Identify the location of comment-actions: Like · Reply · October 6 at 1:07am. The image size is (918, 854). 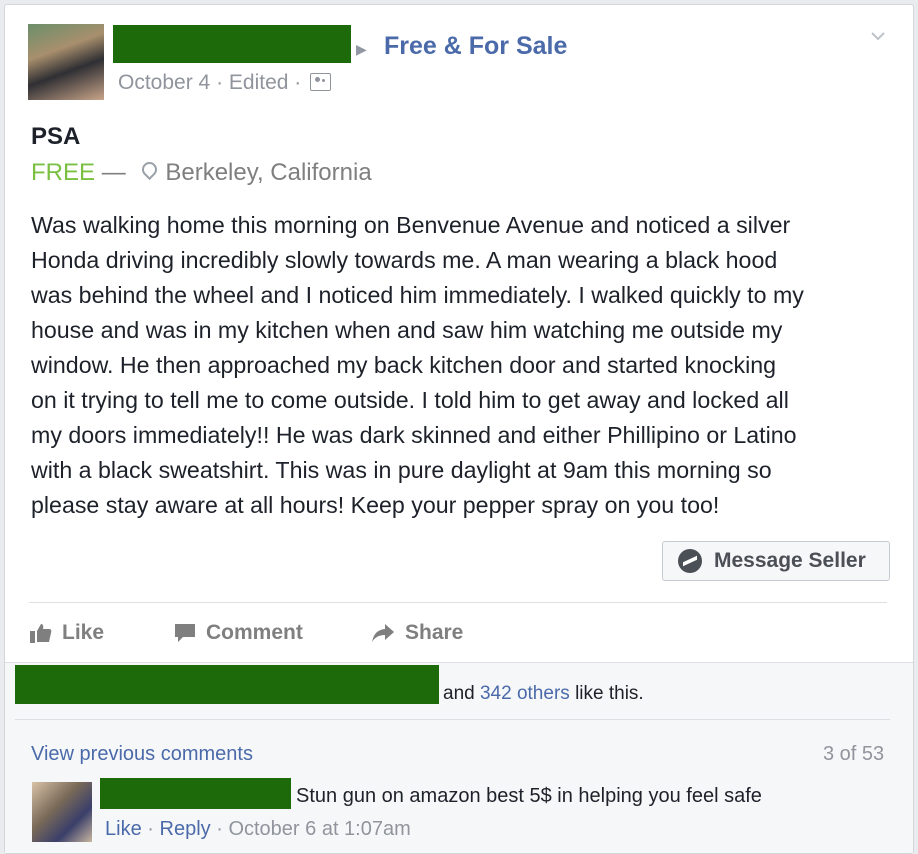
(258, 829).